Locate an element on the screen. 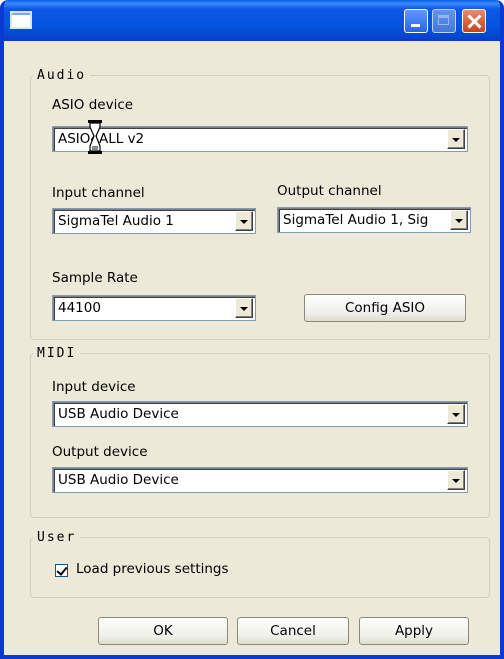 Image resolution: width=504 pixels, height=659 pixels. load-previous-label: Load previous settings is located at coordinates (152, 569).